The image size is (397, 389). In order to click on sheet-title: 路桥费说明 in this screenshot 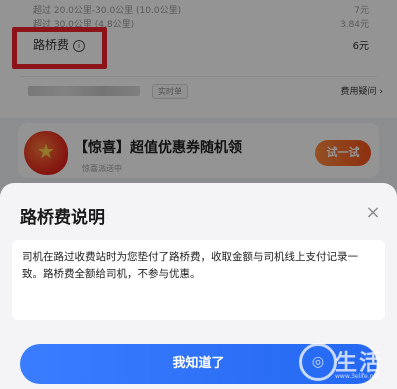, I will do `click(62, 218)`.